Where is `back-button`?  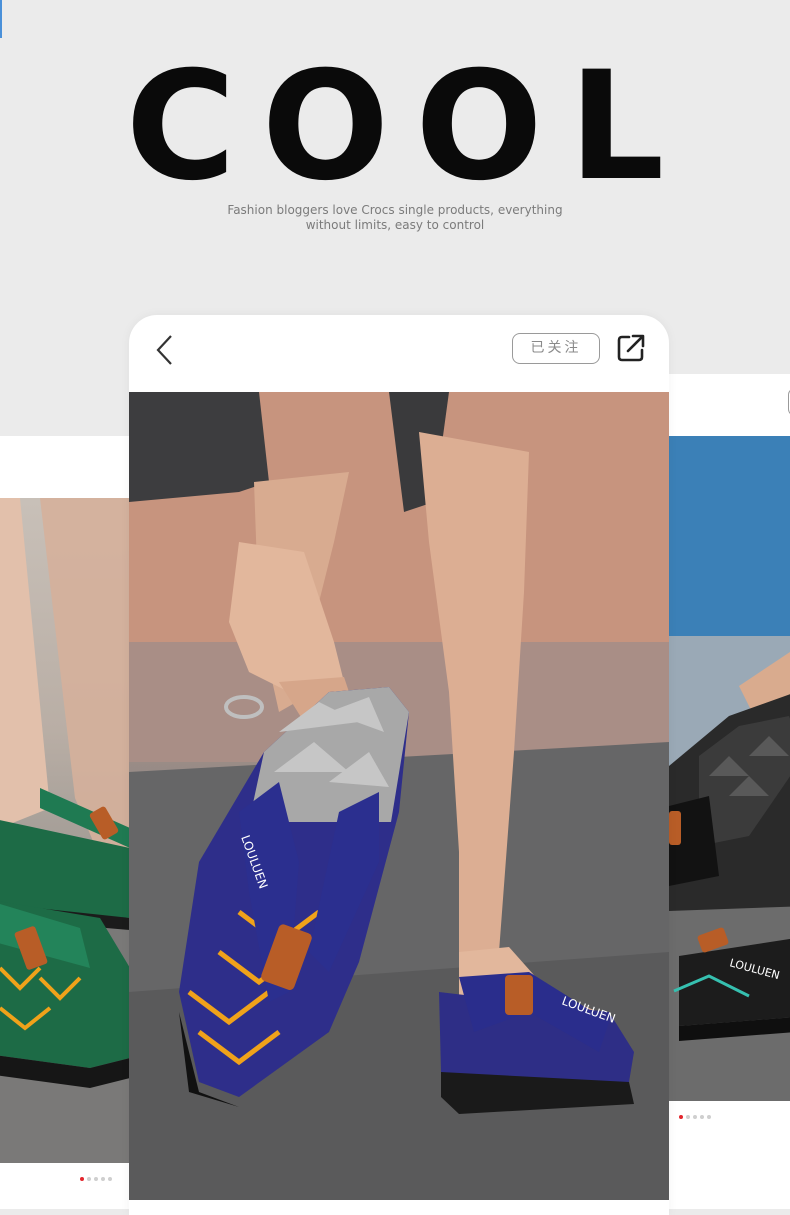 back-button is located at coordinates (166, 350).